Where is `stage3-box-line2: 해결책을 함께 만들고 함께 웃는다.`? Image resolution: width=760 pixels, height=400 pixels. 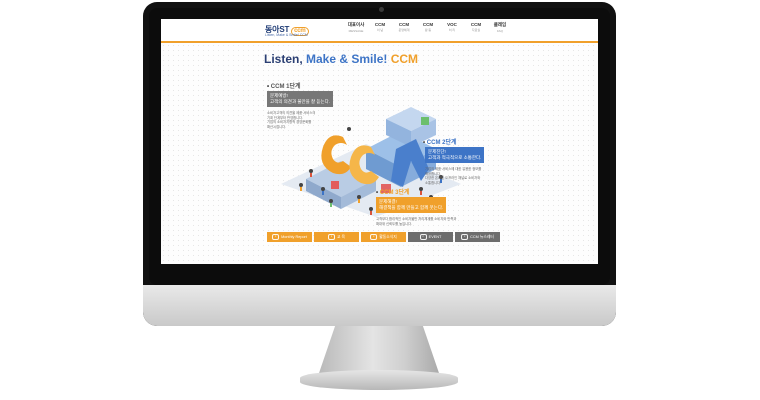
stage3-box-line2: 해결책을 함께 만들고 함께 웃는다. is located at coordinates (411, 207).